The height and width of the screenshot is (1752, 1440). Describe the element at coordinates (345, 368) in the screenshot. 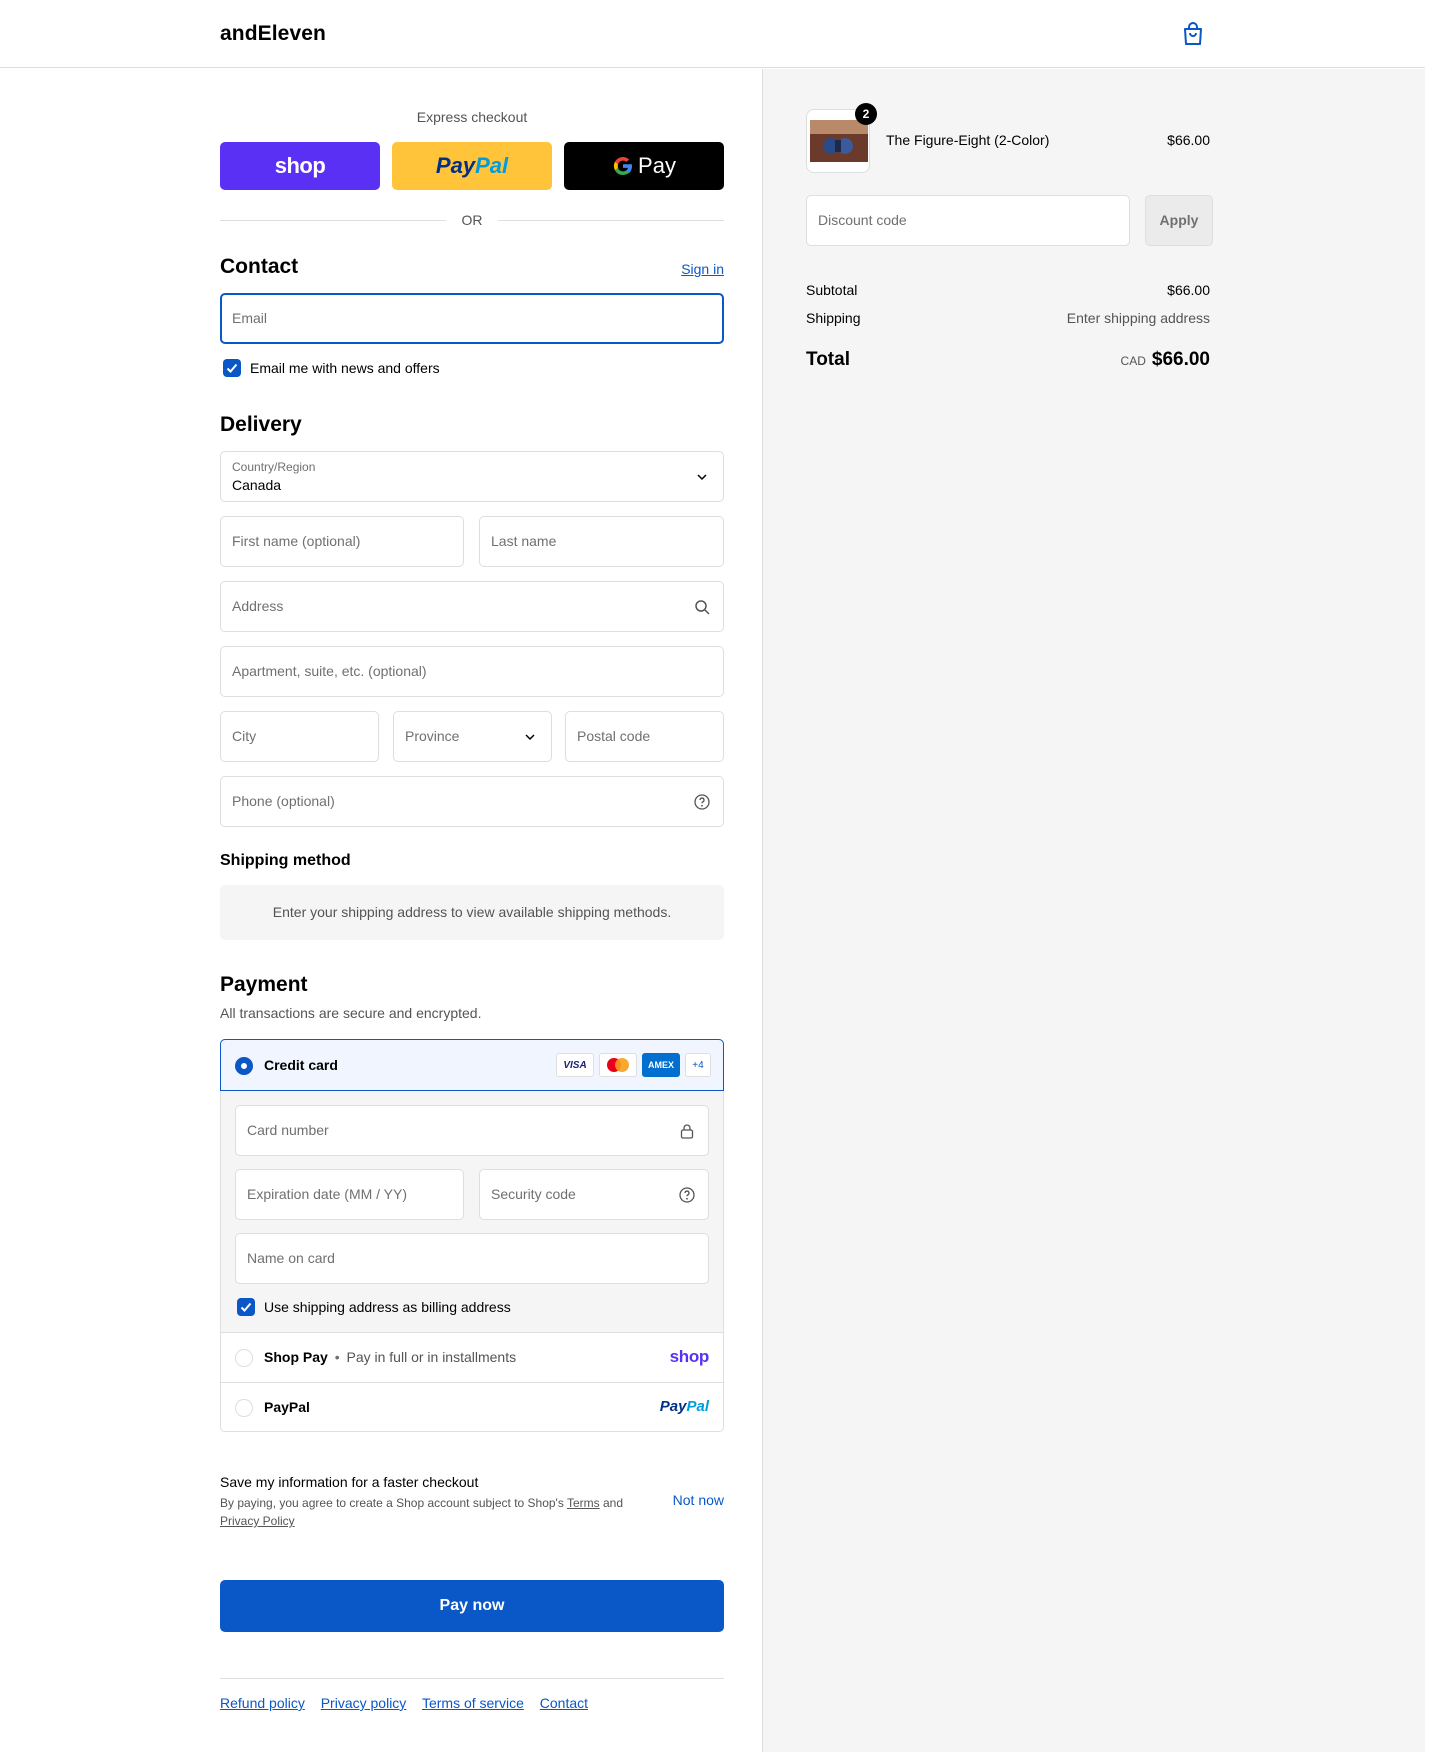

I see `newsletter-label: Email me with news and offers` at that location.